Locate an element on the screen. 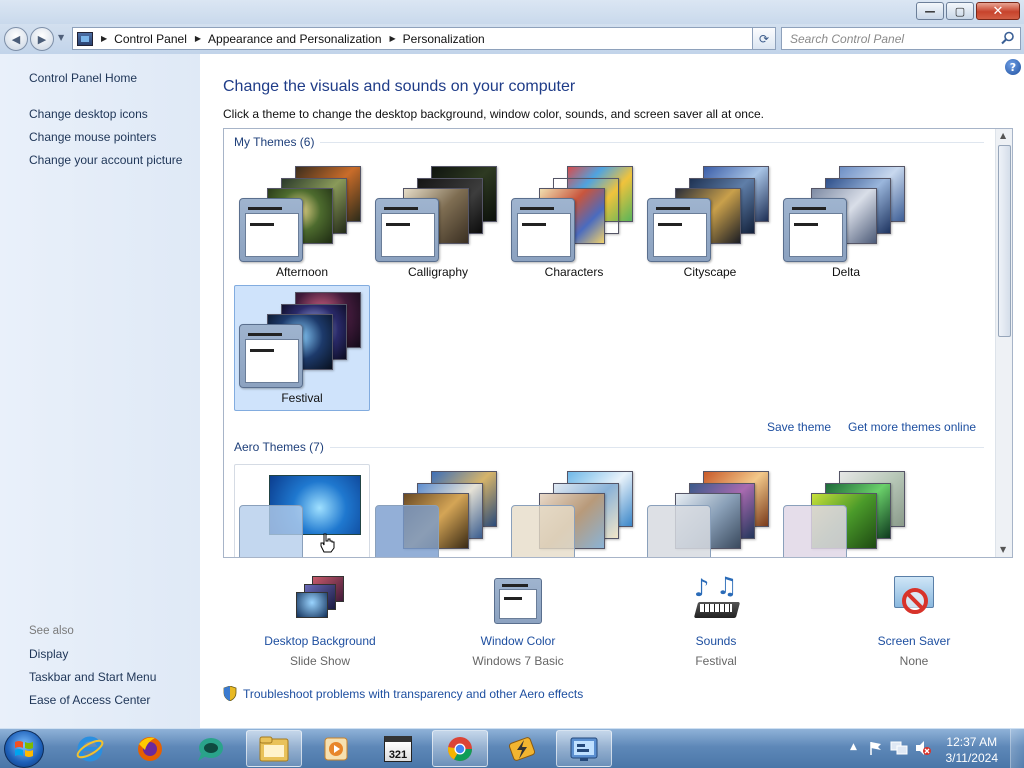 Image resolution: width=1024 pixels, height=768 pixels. window-color-setting: Window Color Windows 7 Basic is located at coordinates (518, 622).